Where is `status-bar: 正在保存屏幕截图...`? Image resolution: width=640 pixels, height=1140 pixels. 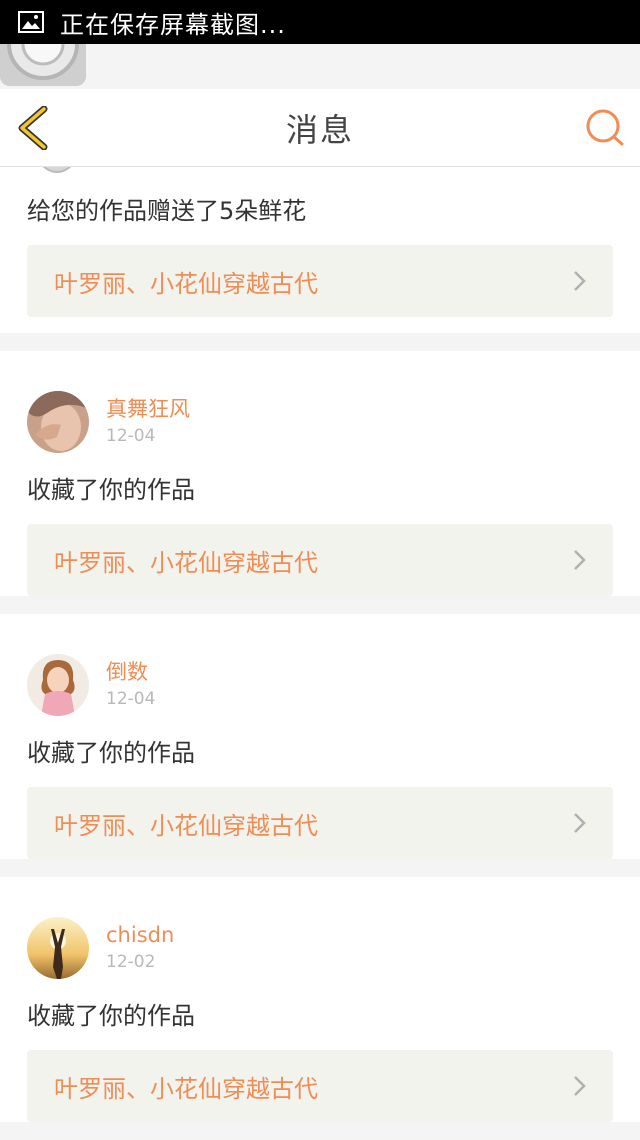 status-bar: 正在保存屏幕截图... is located at coordinates (320, 22).